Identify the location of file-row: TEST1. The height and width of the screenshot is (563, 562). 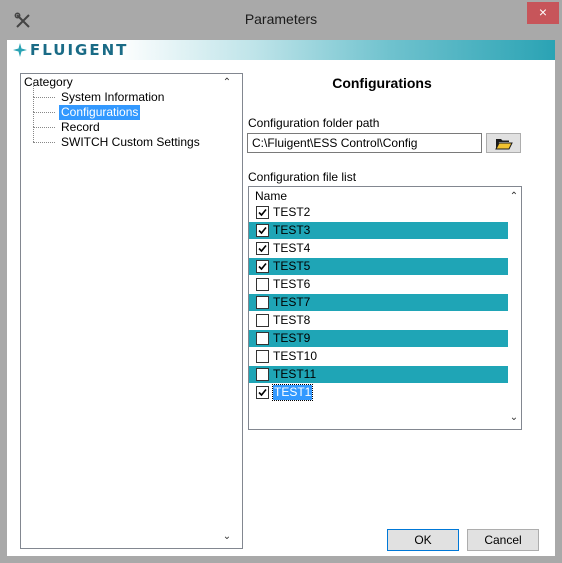
(378, 393).